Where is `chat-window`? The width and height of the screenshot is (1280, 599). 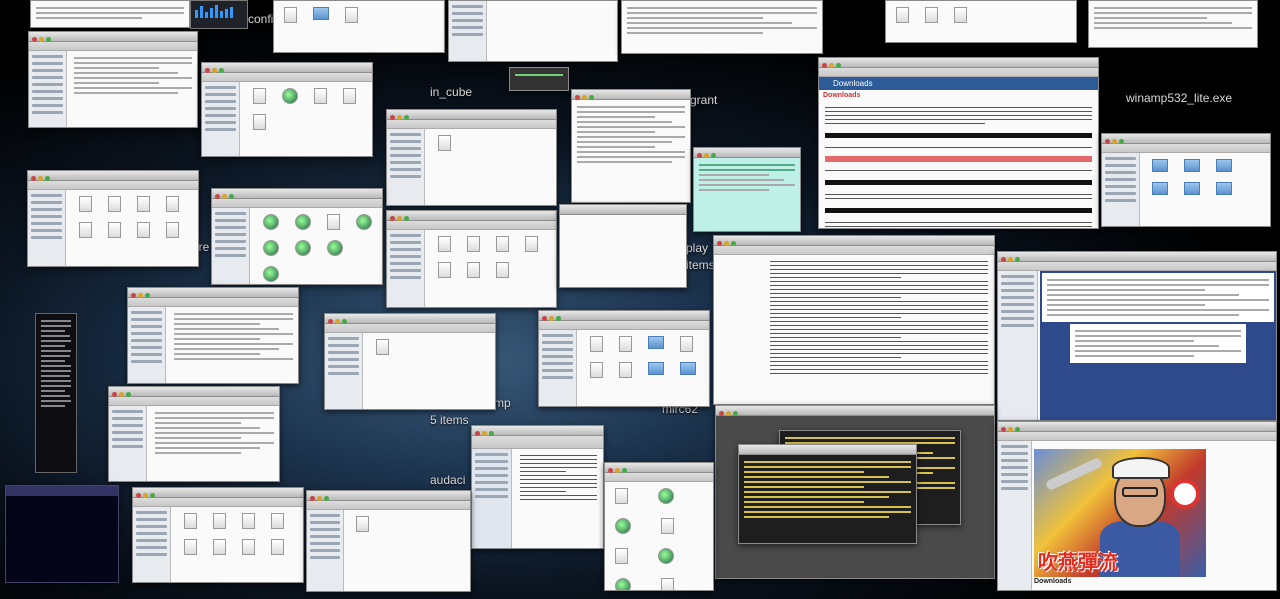 chat-window is located at coordinates (747, 189).